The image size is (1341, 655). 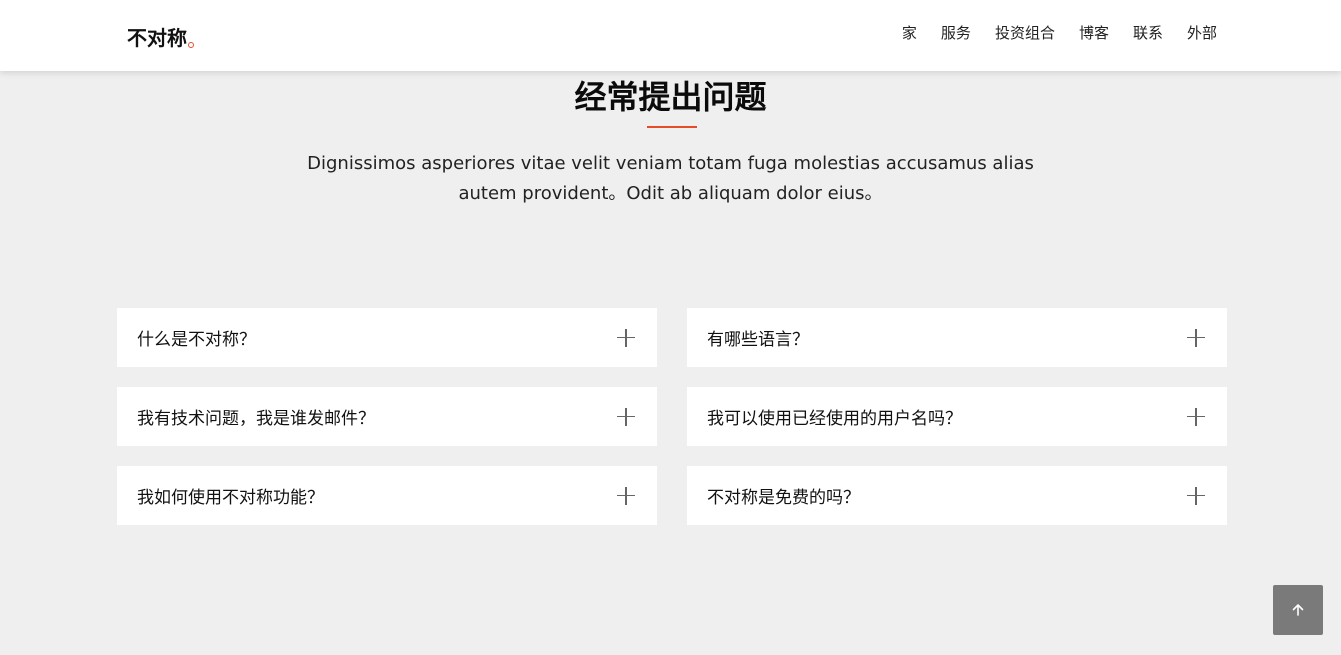 What do you see at coordinates (1202, 32) in the screenshot?
I see `nav-item-external: 外部` at bounding box center [1202, 32].